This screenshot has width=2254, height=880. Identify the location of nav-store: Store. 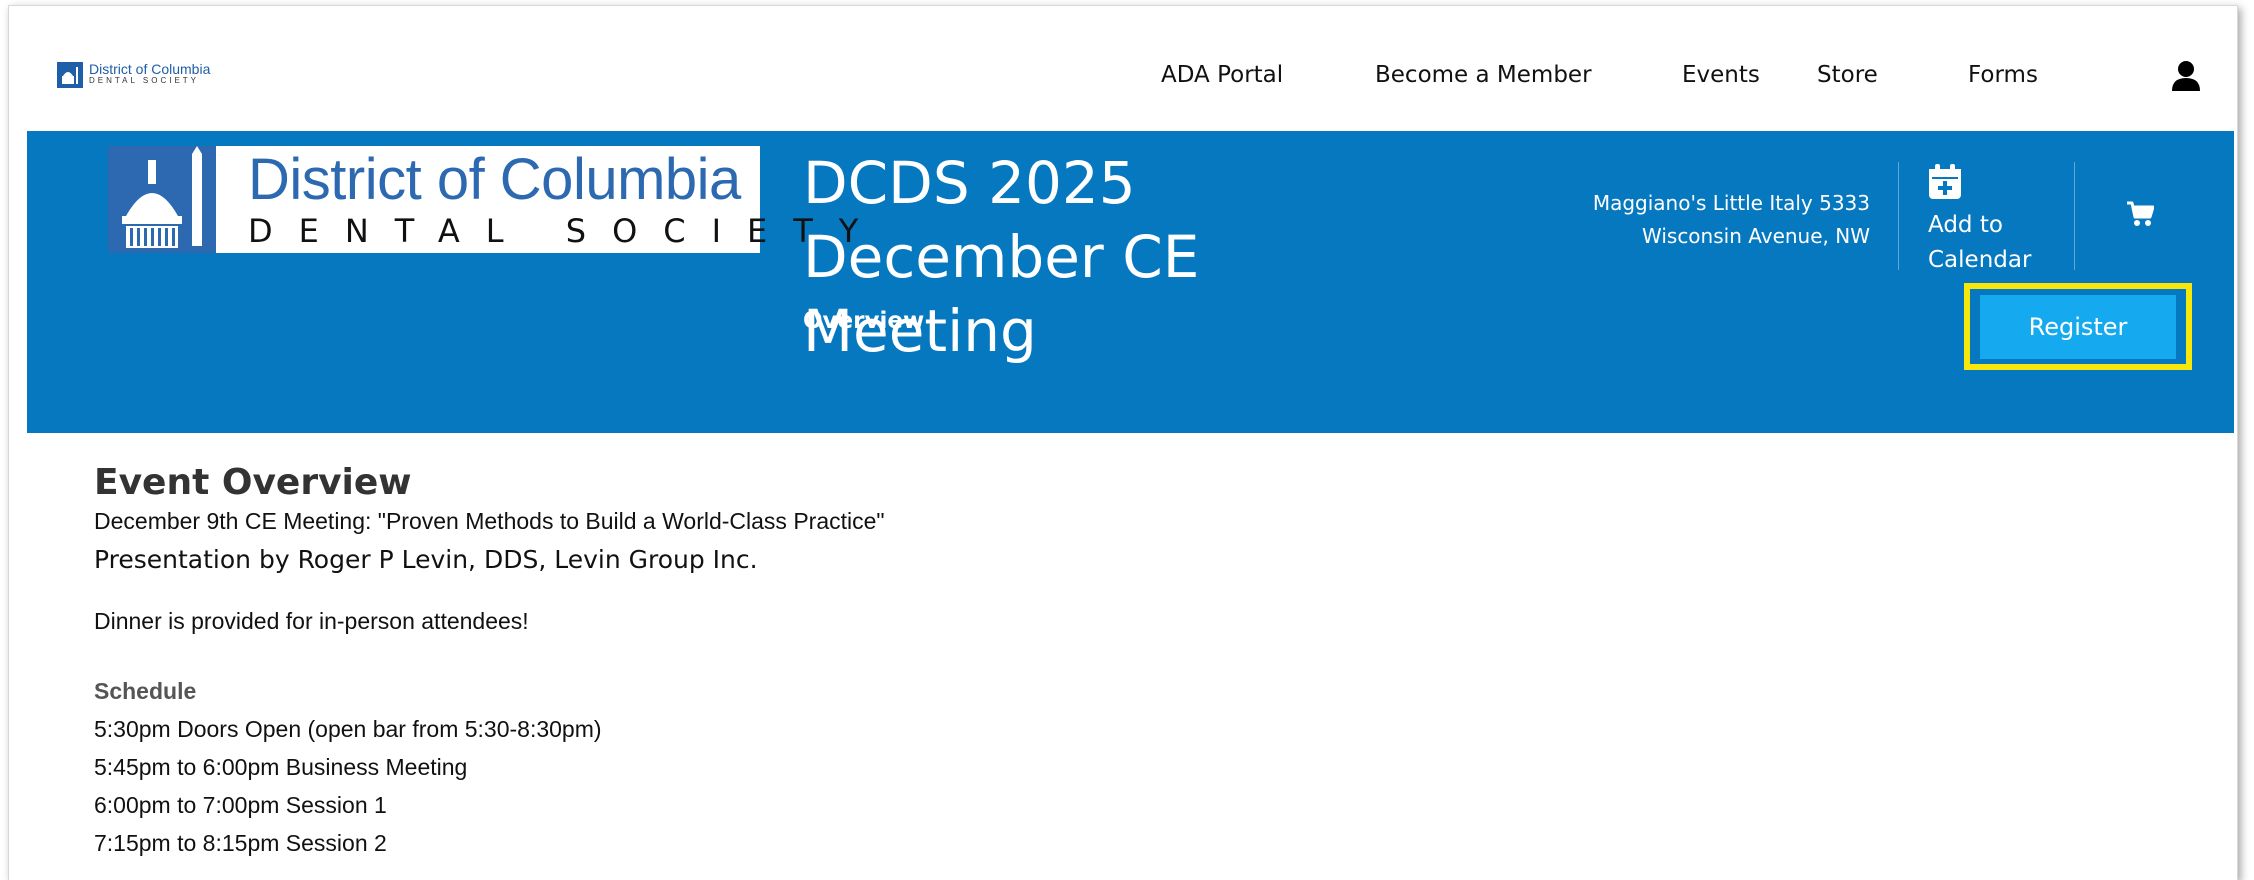
(1847, 75).